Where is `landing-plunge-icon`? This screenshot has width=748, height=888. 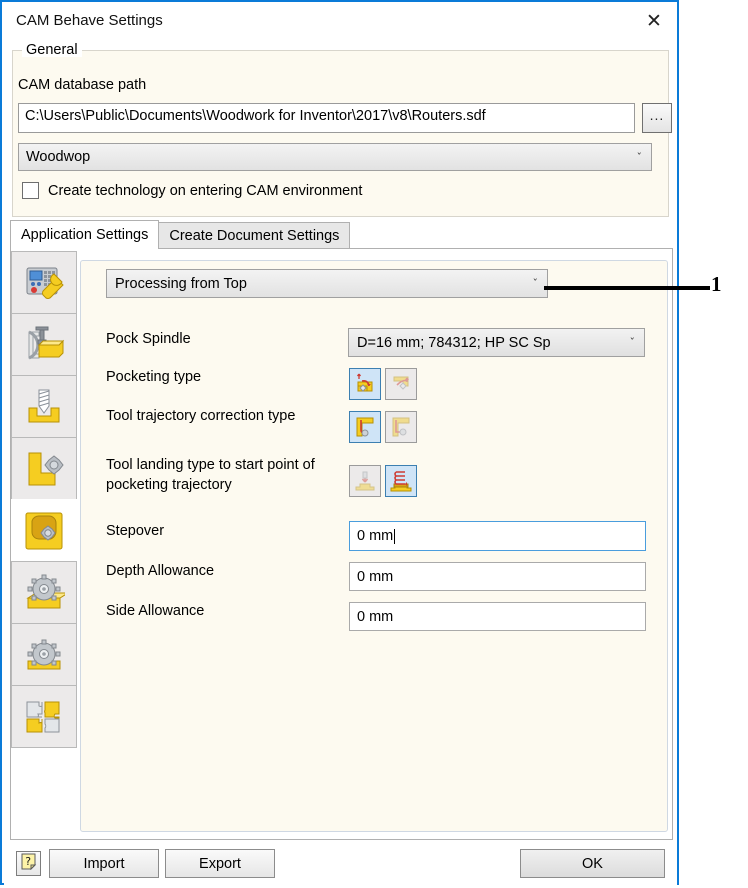
landing-plunge-icon is located at coordinates (365, 481).